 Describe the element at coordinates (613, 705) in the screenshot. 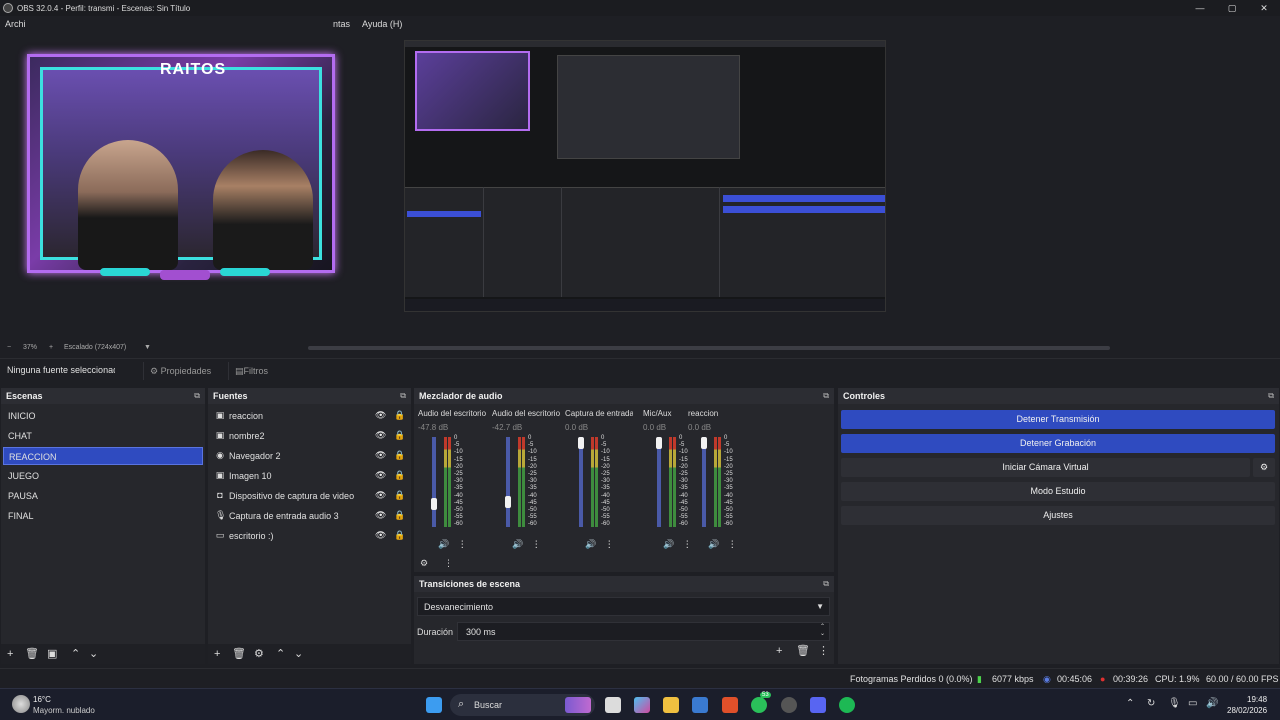

I see `task-view-icon` at that location.